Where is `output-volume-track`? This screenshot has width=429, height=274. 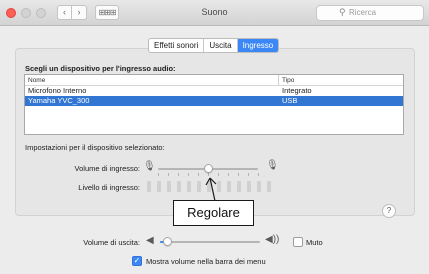 output-volume-track is located at coordinates (210, 242).